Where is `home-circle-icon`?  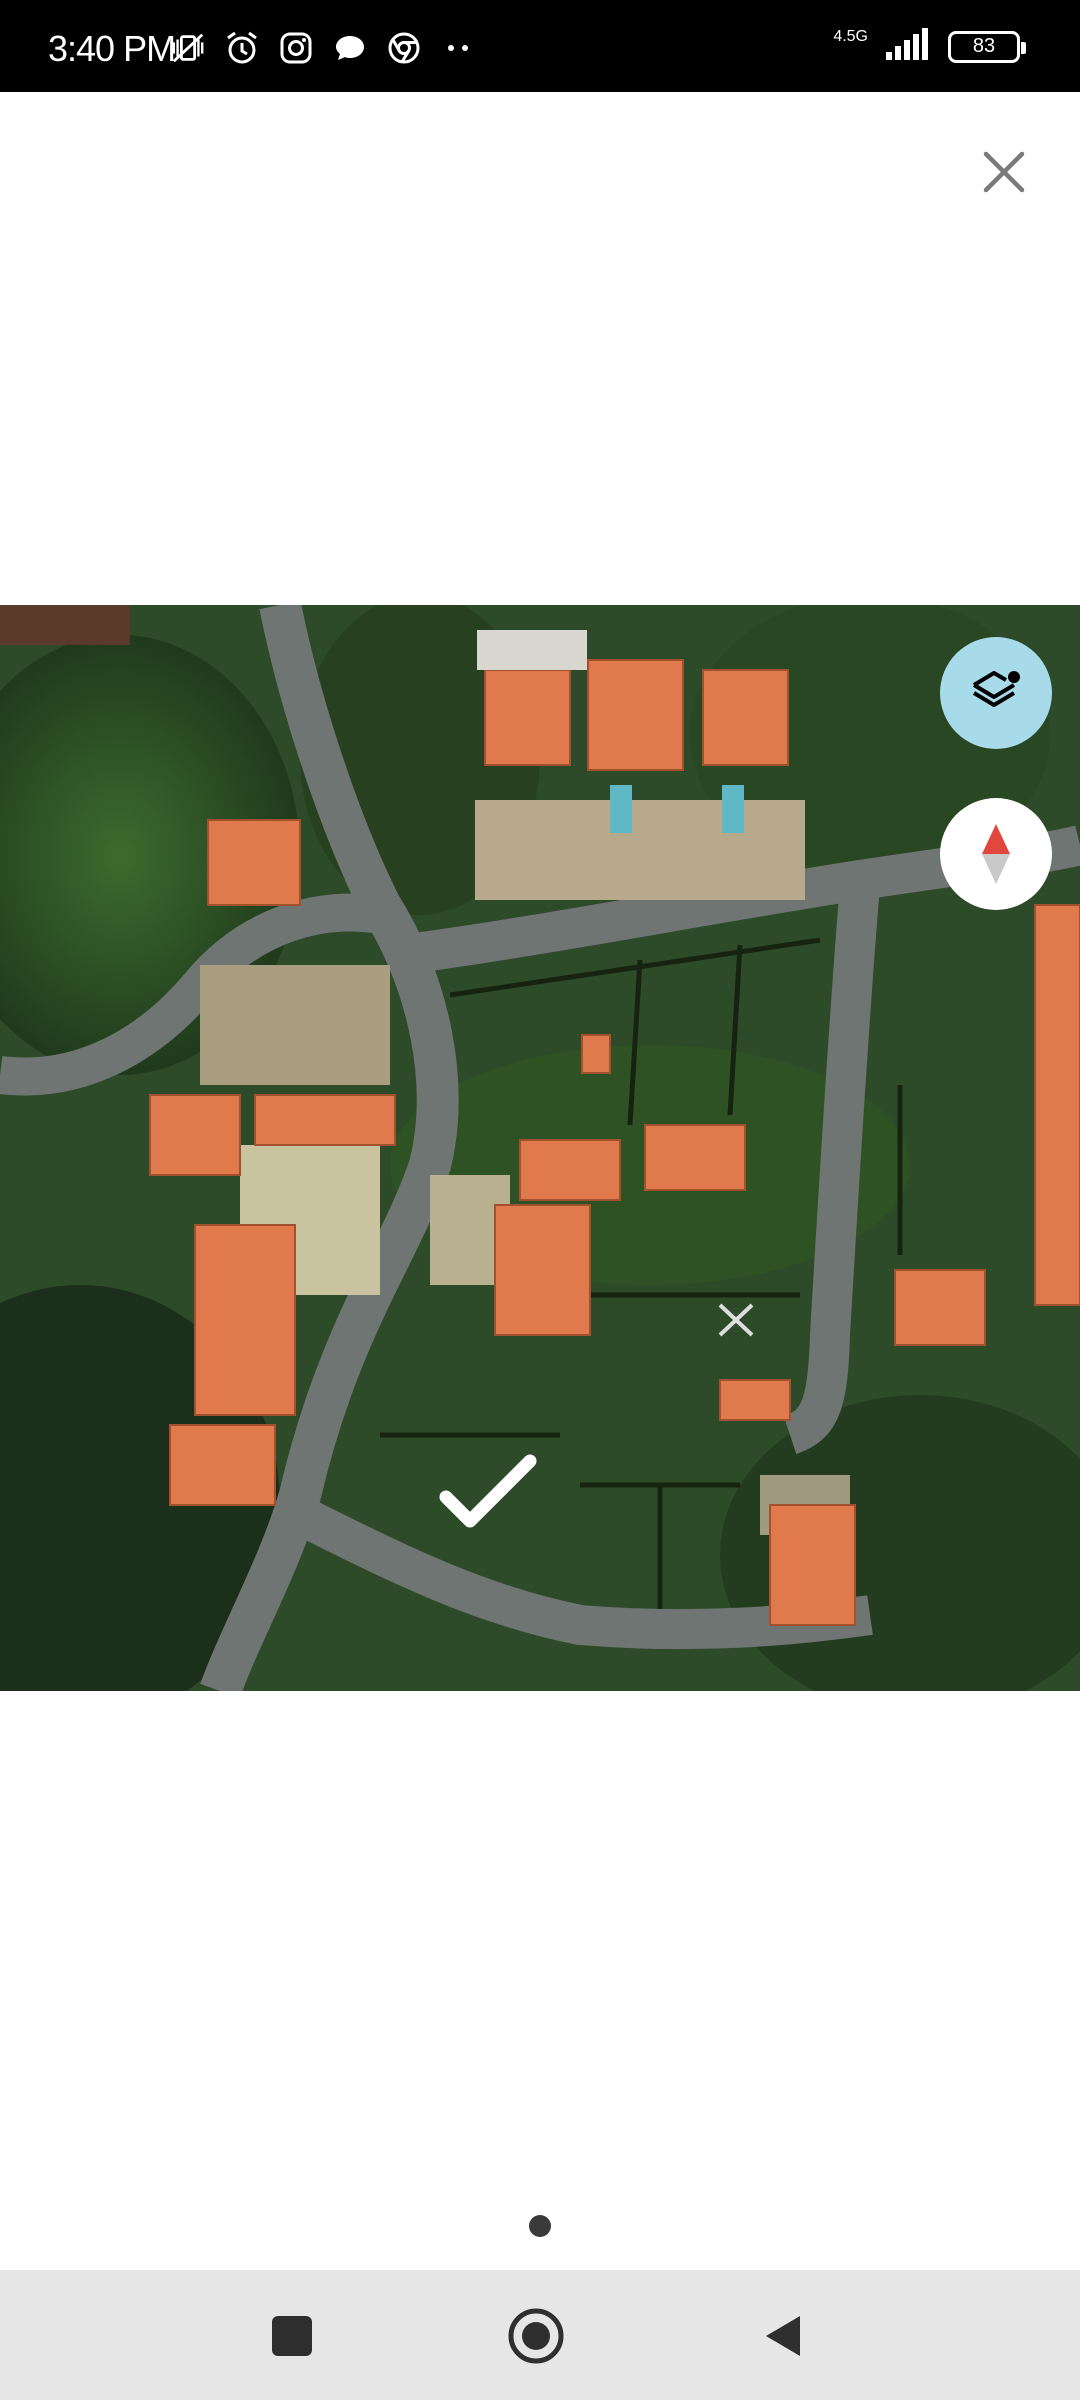 home-circle-icon is located at coordinates (536, 2336).